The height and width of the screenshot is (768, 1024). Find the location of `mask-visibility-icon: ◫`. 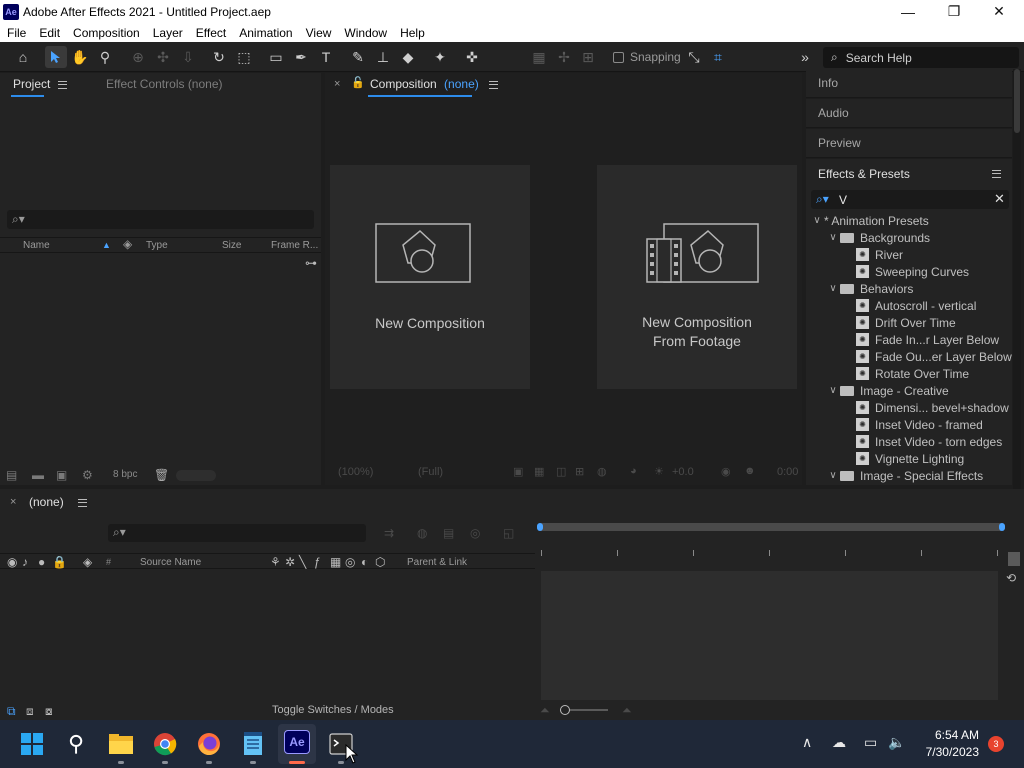

mask-visibility-icon: ◫ is located at coordinates (561, 471).